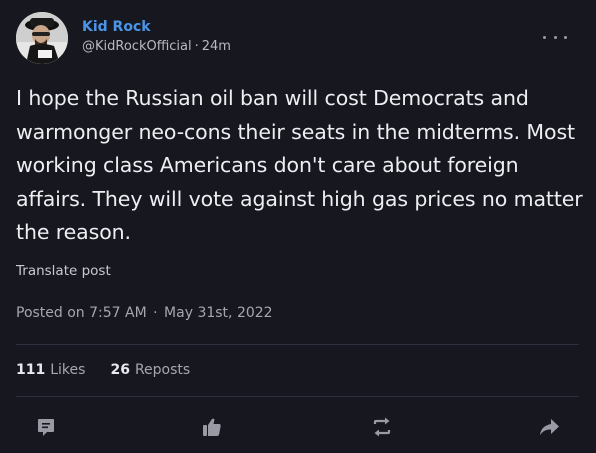  I want to click on translate-post-link: Translate post, so click(63, 271).